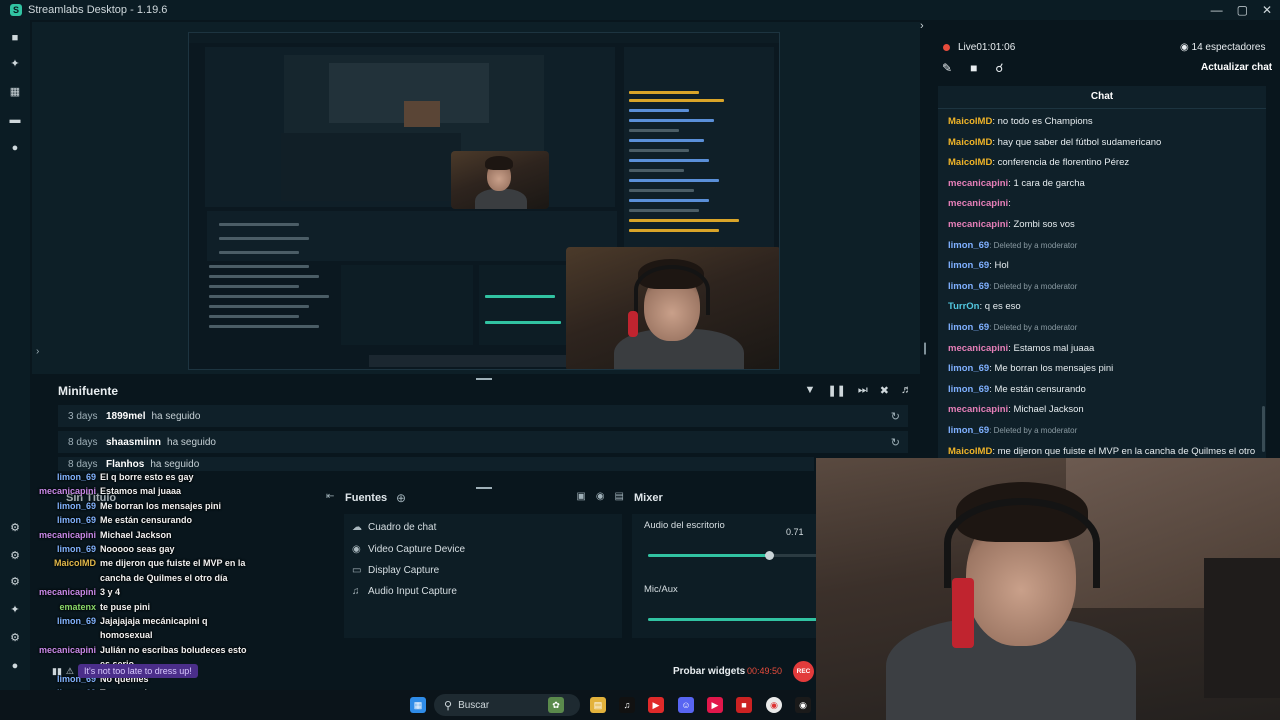 The height and width of the screenshot is (720, 1280). I want to click on chat-text: : Michael Jackson, so click(1046, 410).